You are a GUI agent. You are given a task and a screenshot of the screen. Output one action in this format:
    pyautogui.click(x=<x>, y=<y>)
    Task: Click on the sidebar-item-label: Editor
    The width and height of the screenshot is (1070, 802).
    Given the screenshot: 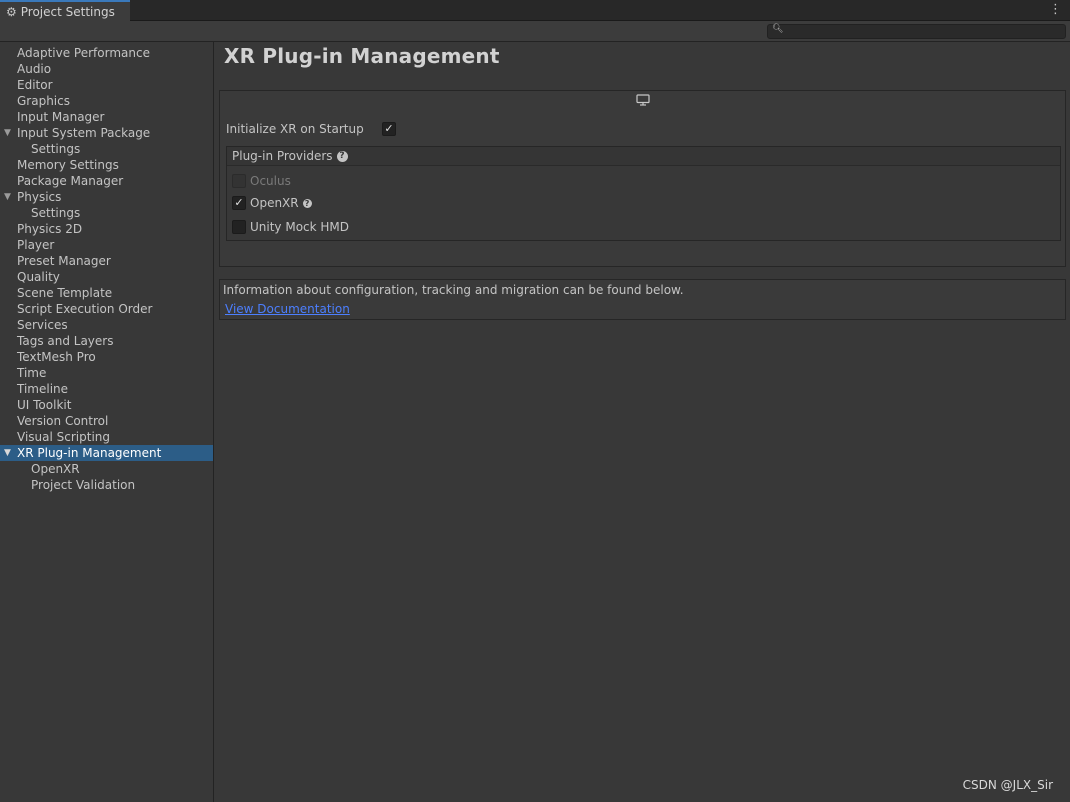 What is the action you would take?
    pyautogui.click(x=35, y=85)
    